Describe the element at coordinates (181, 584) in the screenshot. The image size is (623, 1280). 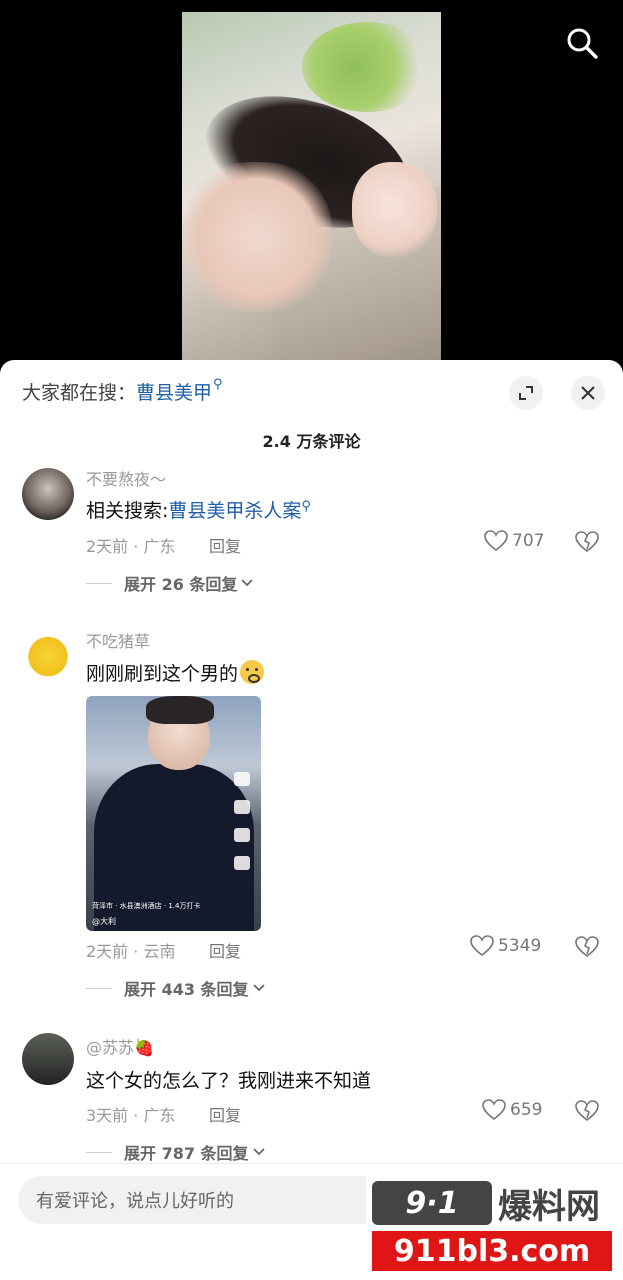
I see `expand-replies-label: 展开 26 条回复` at that location.